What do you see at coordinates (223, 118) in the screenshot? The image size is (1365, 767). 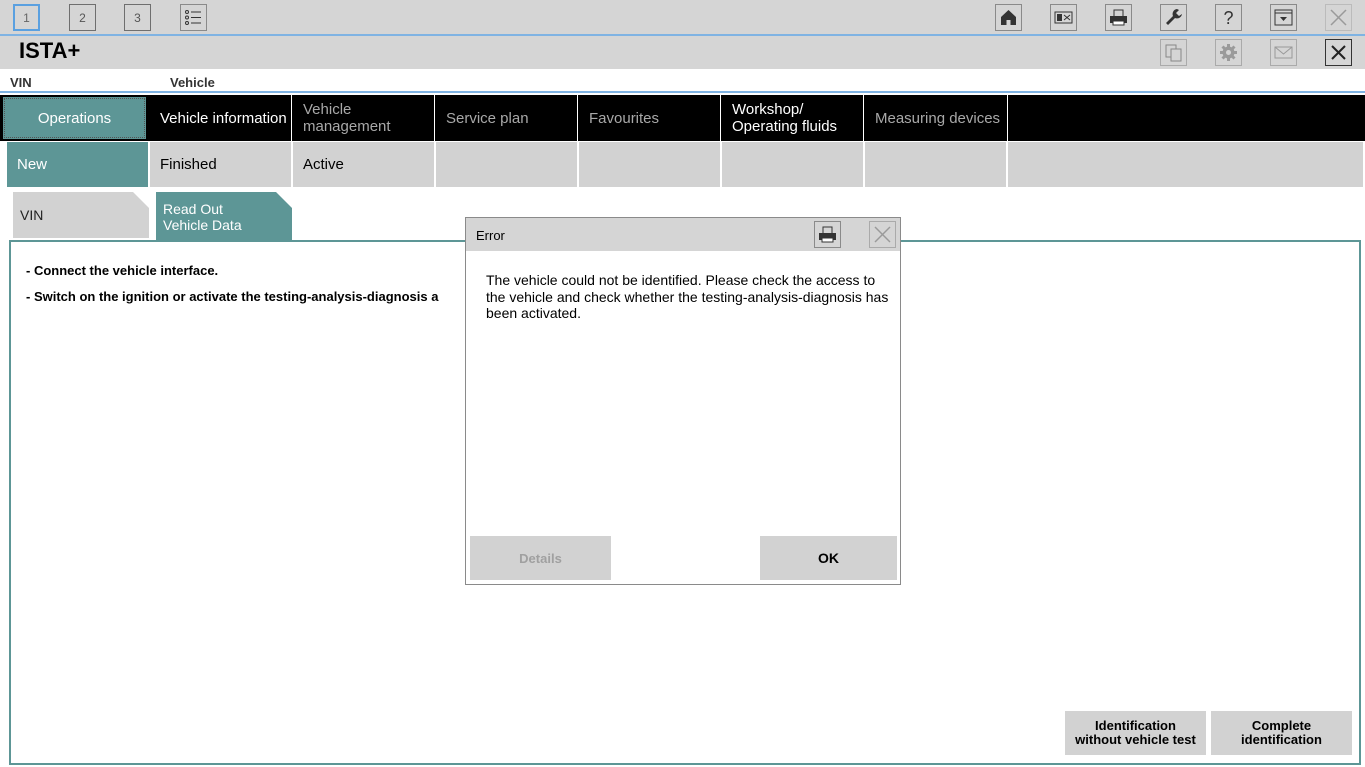 I see `nav-label: Vehicle information` at bounding box center [223, 118].